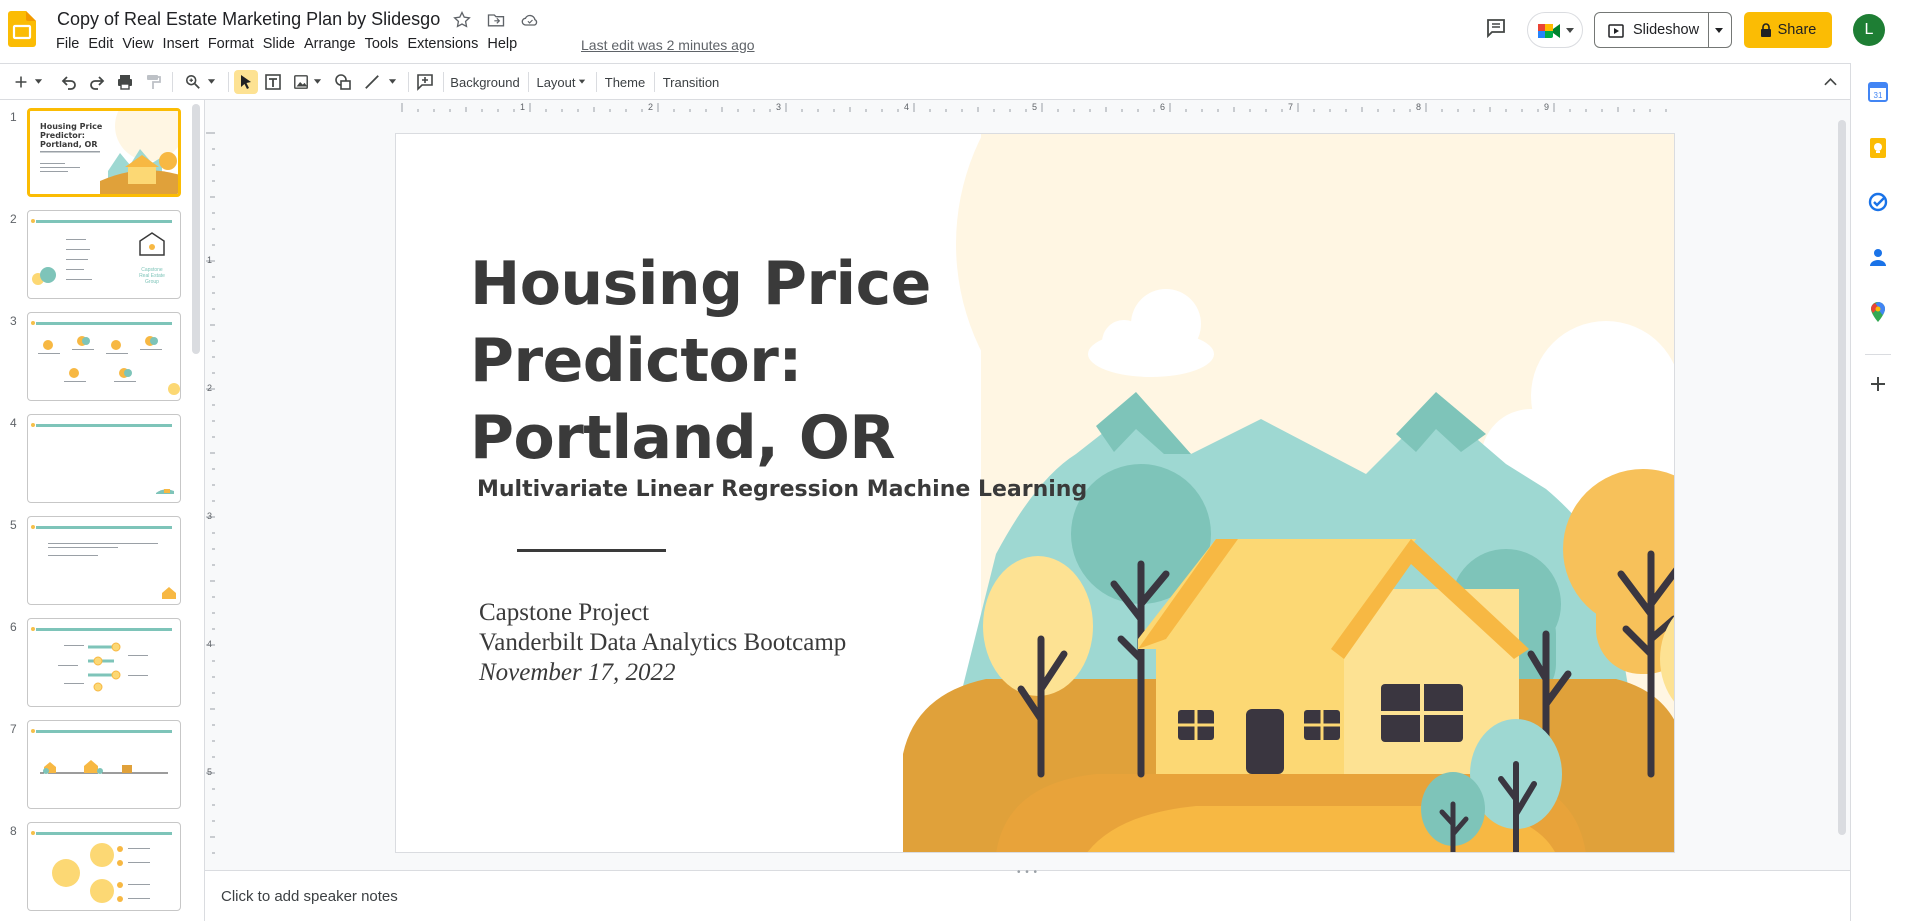 The width and height of the screenshot is (1905, 921). What do you see at coordinates (1027, 872) in the screenshot?
I see `notes-resize-handle: • • •` at bounding box center [1027, 872].